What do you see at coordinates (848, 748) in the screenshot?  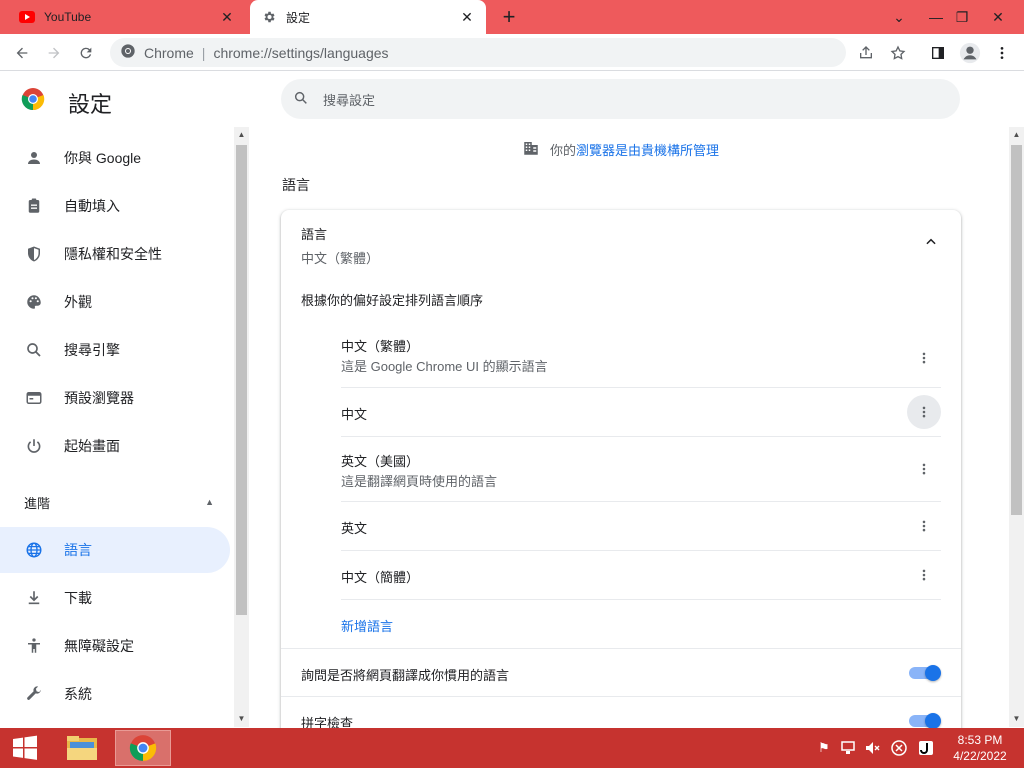 I see `network-icon` at bounding box center [848, 748].